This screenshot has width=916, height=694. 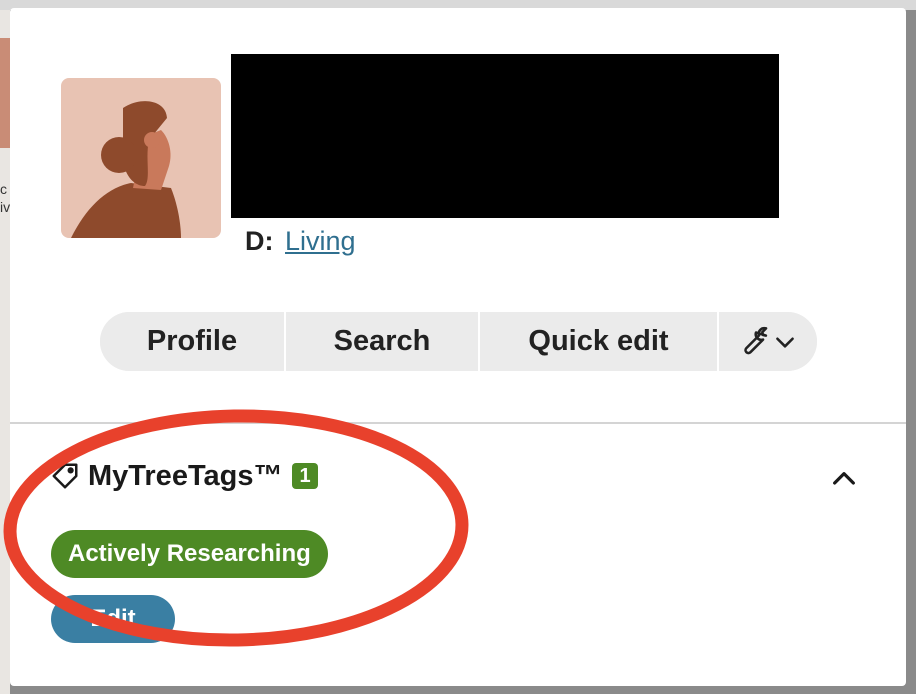 I want to click on mytreetags-title: MyTreeTags™, so click(x=185, y=475).